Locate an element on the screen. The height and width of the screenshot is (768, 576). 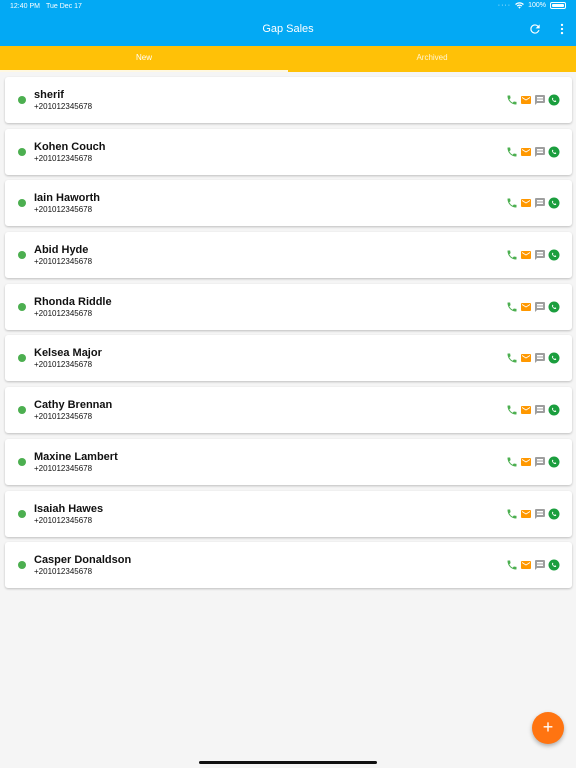
contact-name: Maxine Lambert is located at coordinates (76, 456).